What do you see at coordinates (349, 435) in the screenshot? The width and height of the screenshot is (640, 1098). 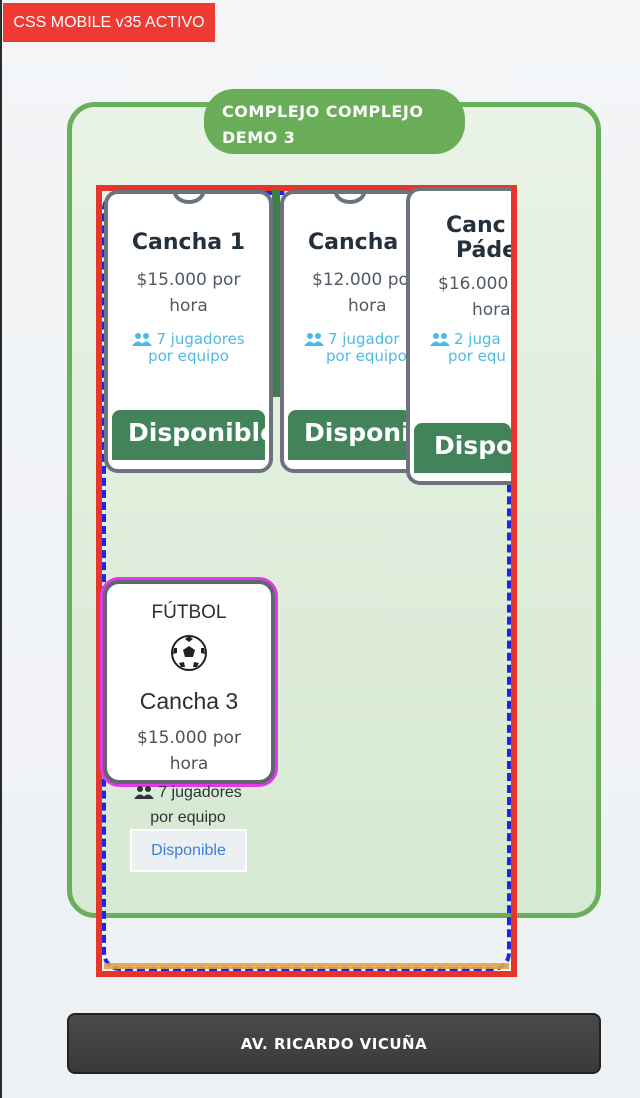 I see `court-status-button: Disponi` at bounding box center [349, 435].